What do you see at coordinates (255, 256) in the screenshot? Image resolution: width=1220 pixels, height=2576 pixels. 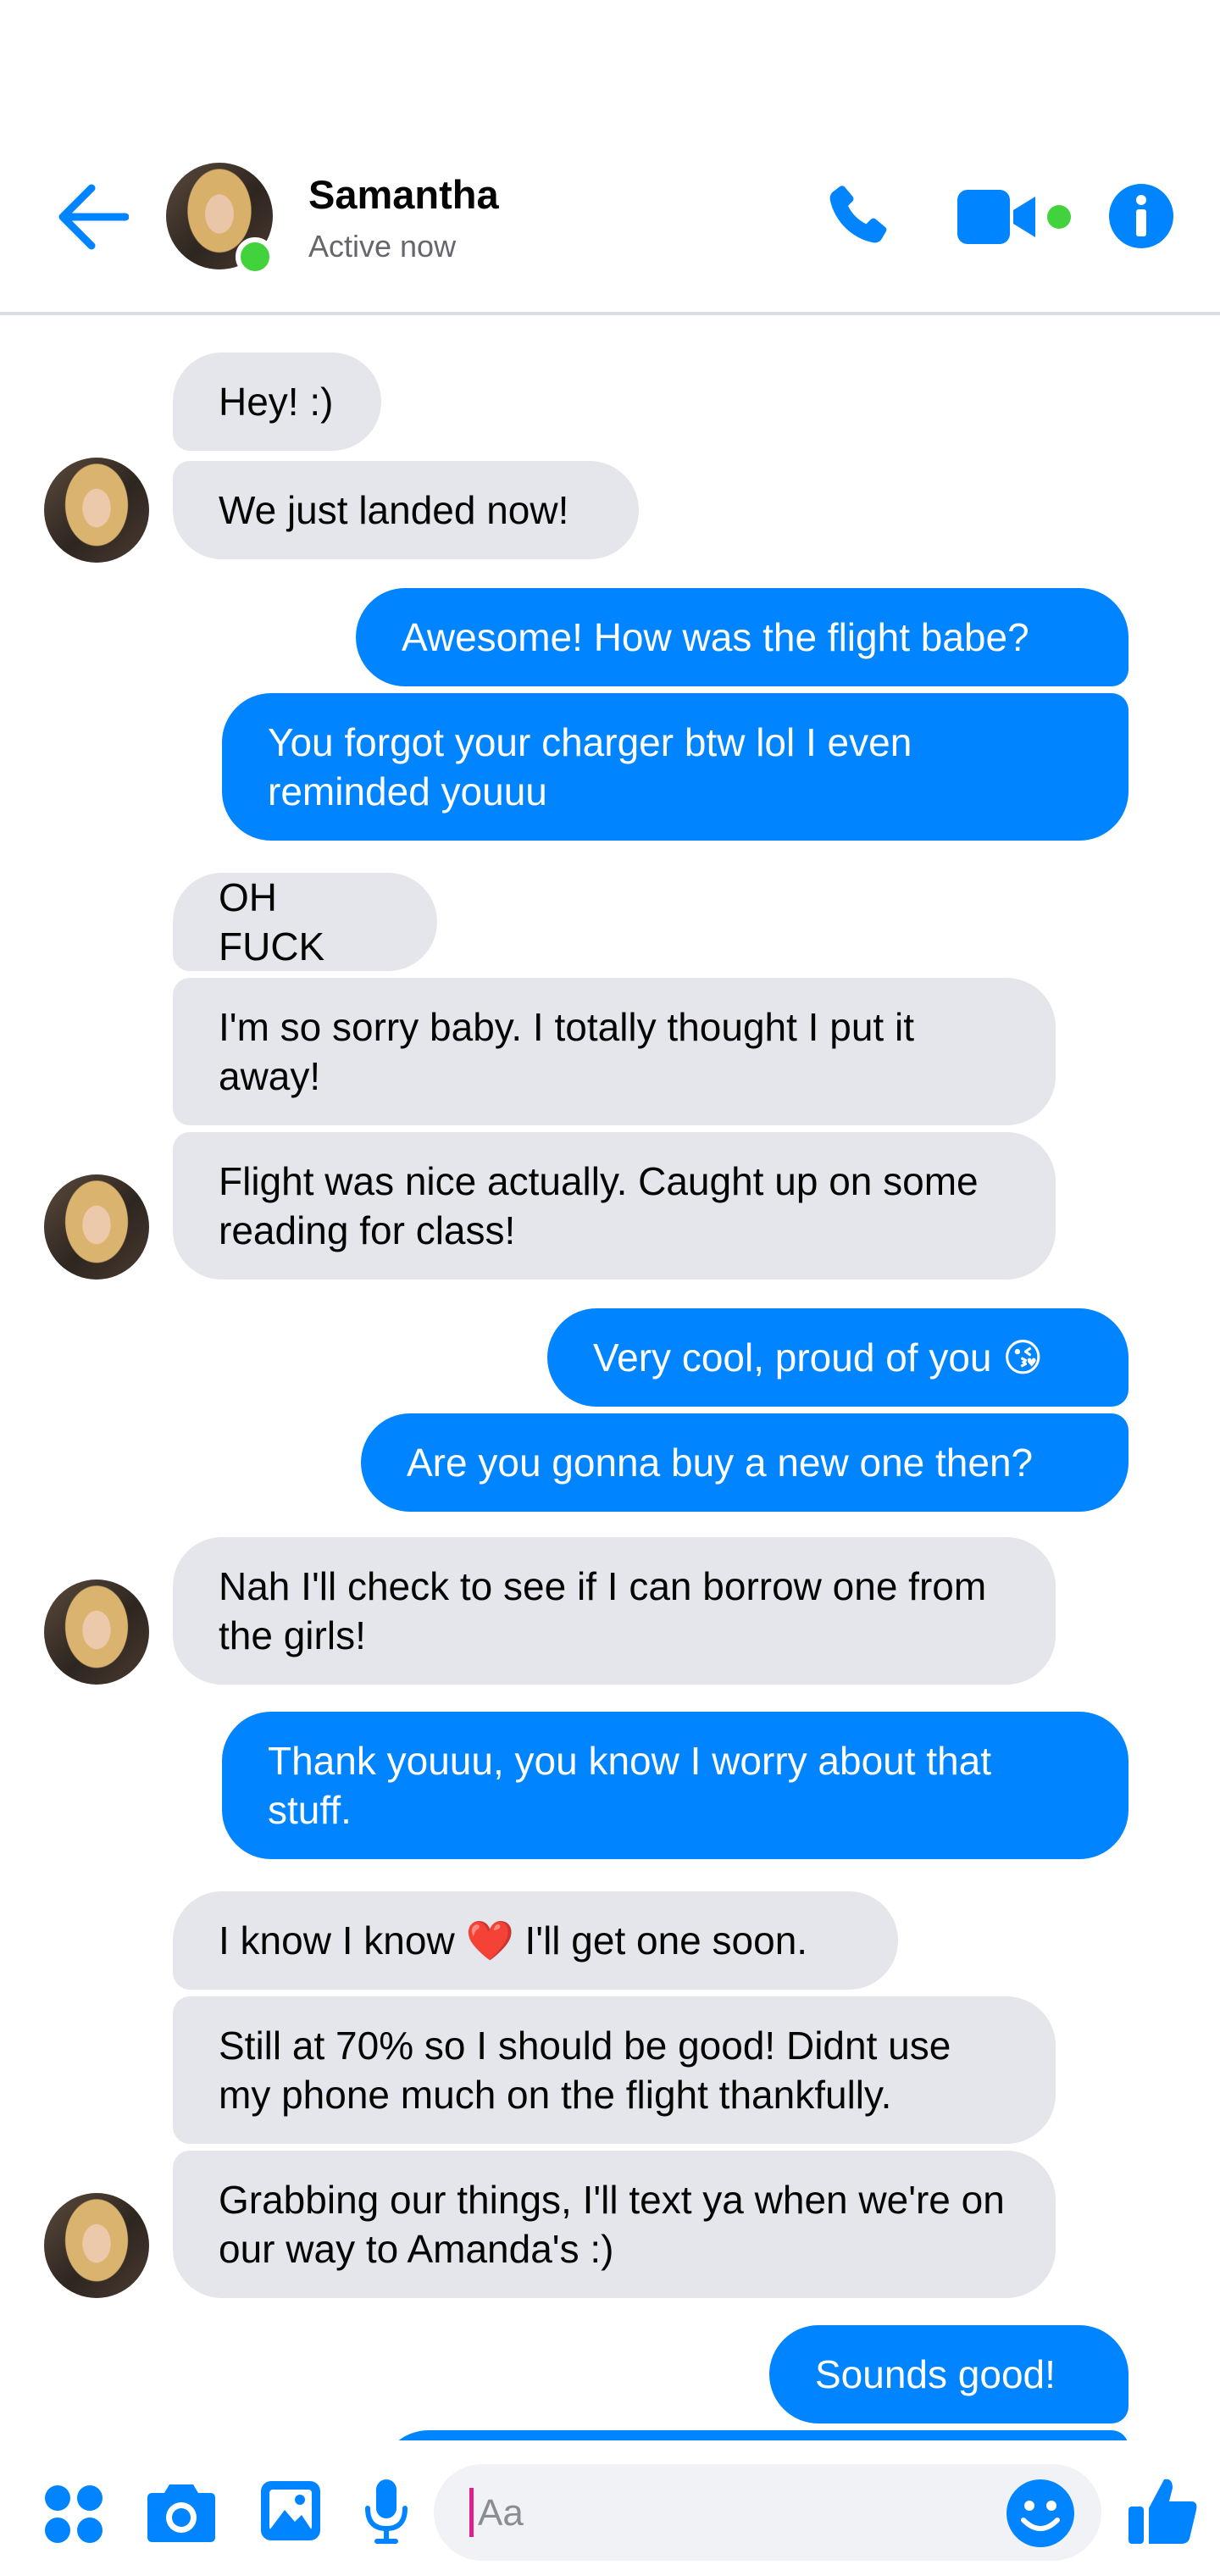 I see `online-indicator` at bounding box center [255, 256].